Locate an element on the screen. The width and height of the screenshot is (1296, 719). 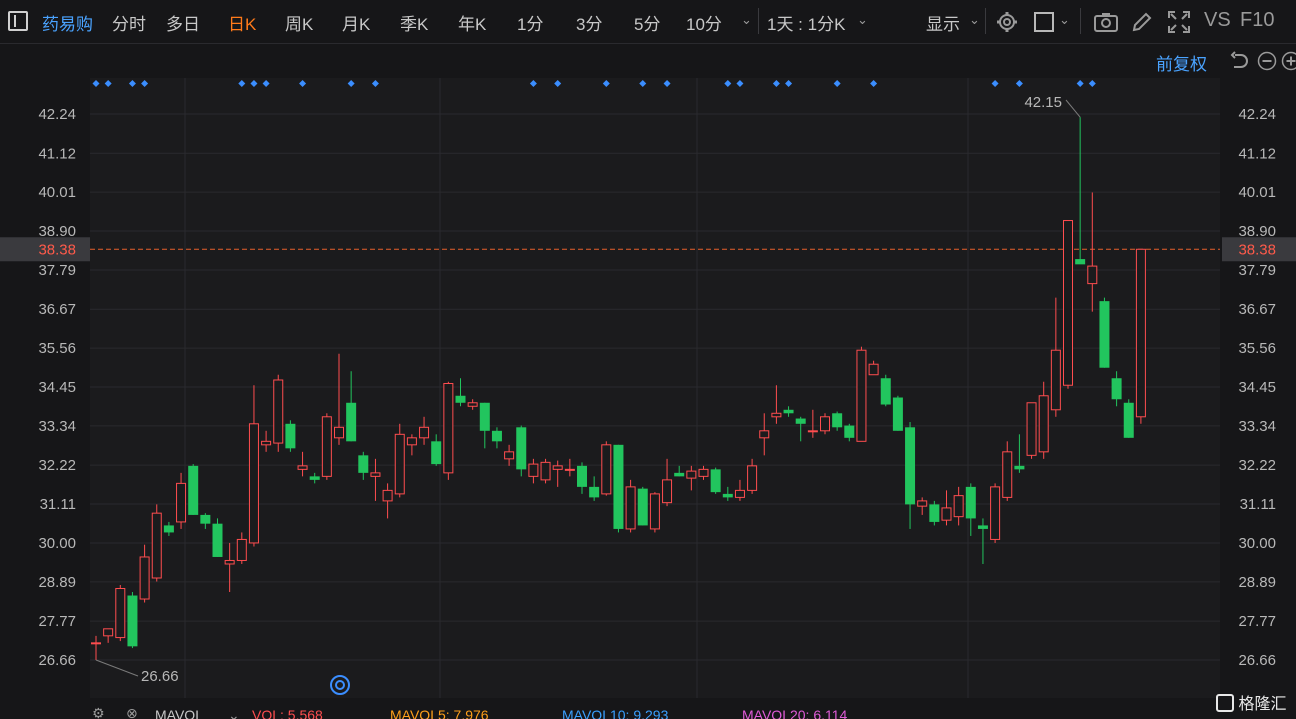
y-tick-label-left: 27.77 is located at coordinates (57, 621).